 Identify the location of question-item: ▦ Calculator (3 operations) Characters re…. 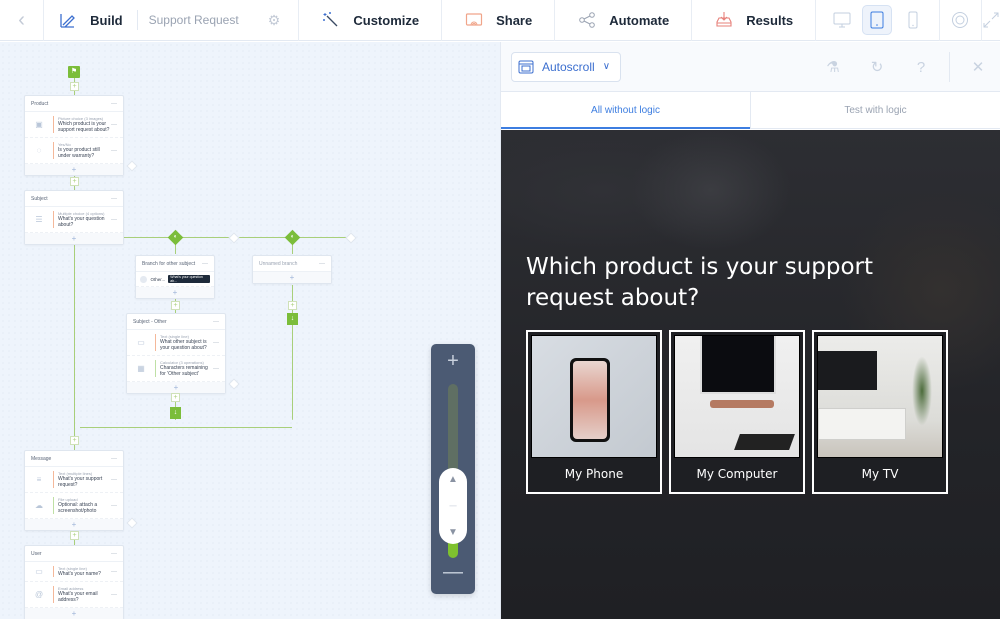
(176, 369).